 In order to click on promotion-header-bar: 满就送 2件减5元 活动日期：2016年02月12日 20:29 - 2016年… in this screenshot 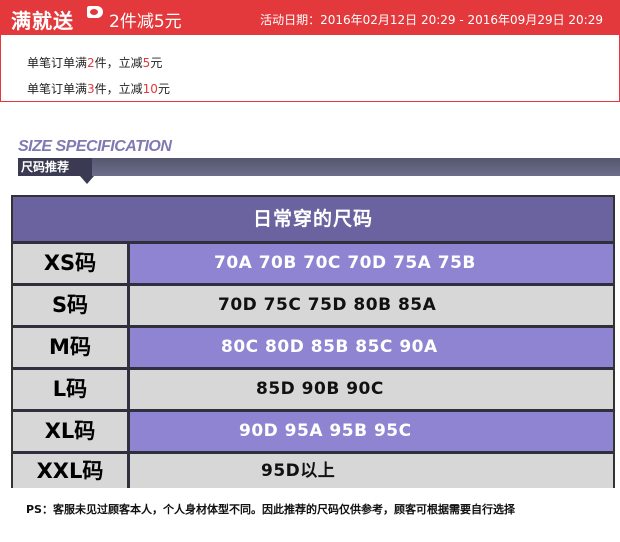, I will do `click(310, 18)`.